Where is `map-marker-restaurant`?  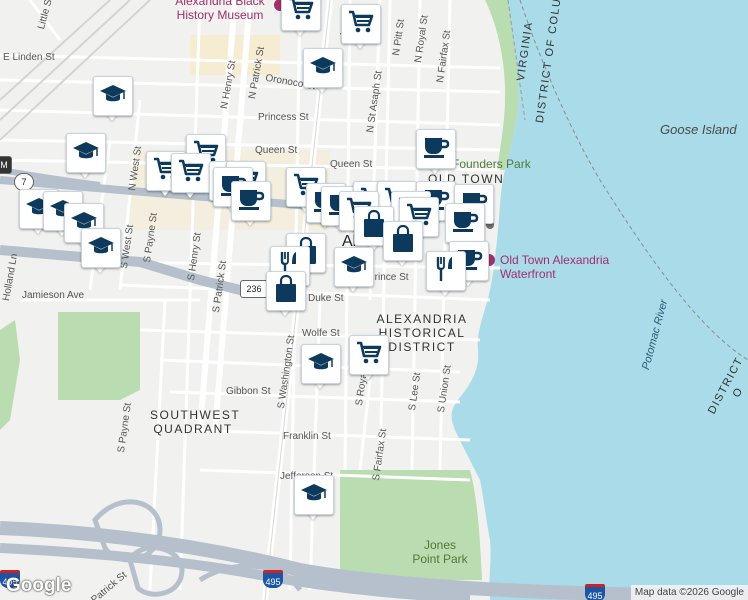
map-marker-restaurant is located at coordinates (446, 274).